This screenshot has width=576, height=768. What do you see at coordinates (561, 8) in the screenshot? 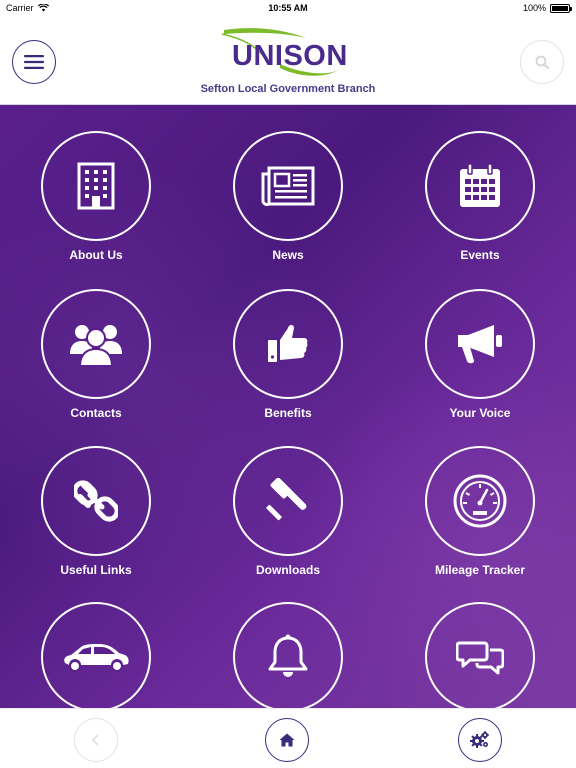
I see `battery-icon` at bounding box center [561, 8].